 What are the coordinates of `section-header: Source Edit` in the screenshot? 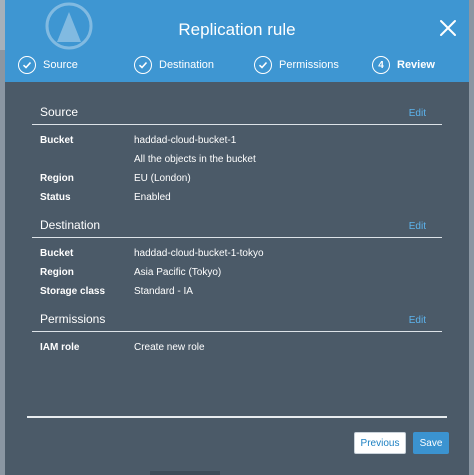 It's located at (237, 111).